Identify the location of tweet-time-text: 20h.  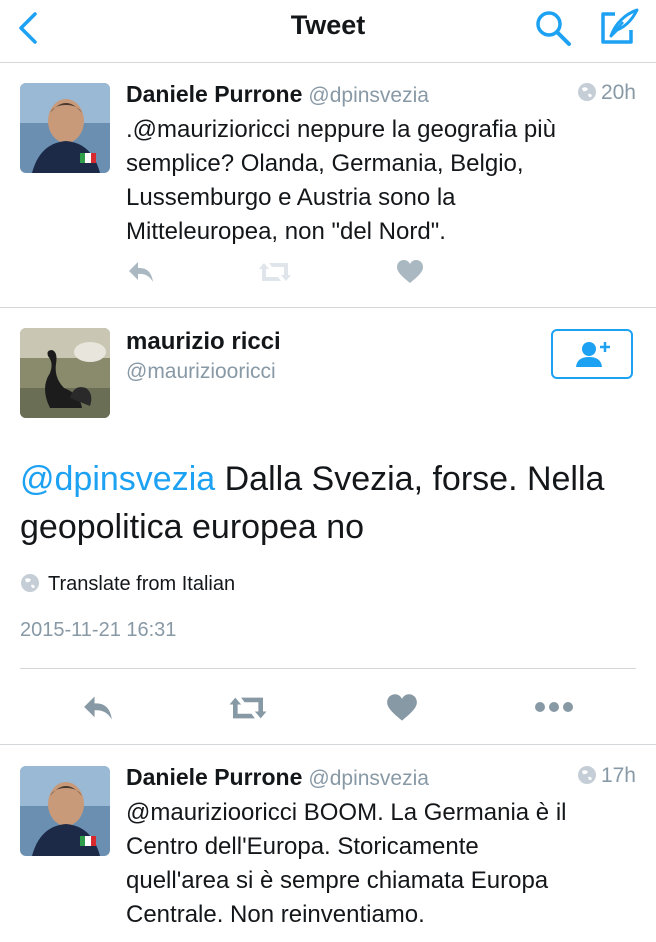
(618, 92).